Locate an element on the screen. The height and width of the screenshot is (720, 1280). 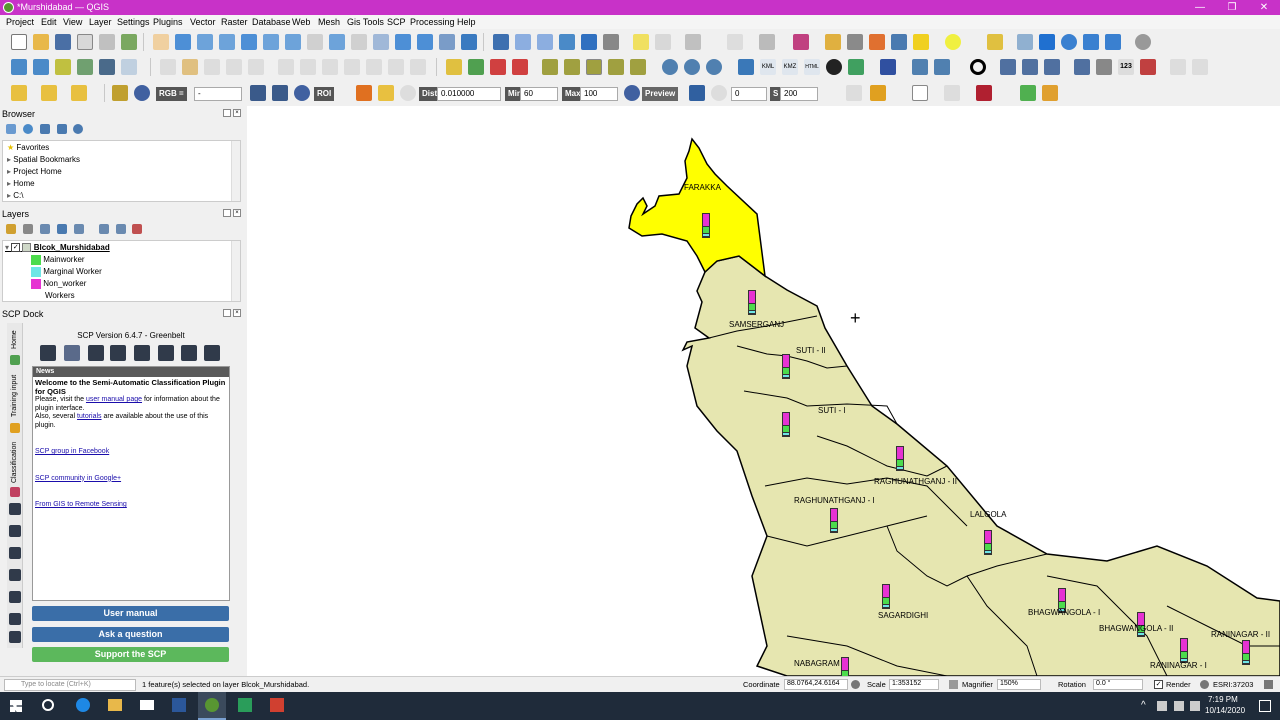
user-manual-link: user manual page is located at coordinates (114, 399).